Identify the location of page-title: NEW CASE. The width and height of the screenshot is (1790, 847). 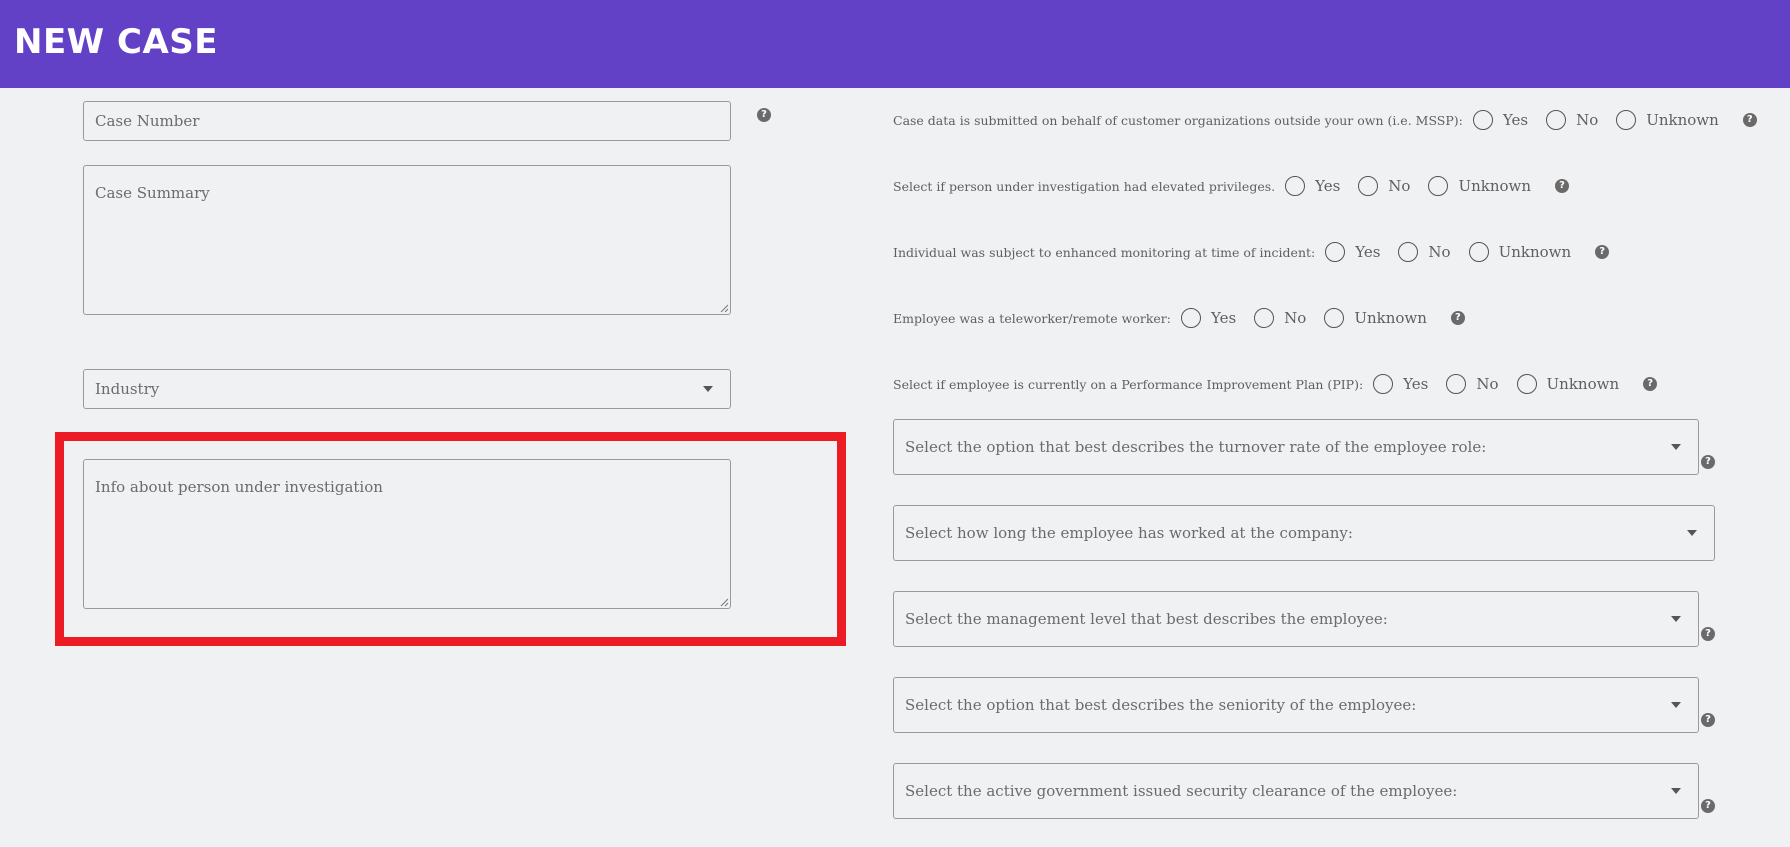
(116, 42).